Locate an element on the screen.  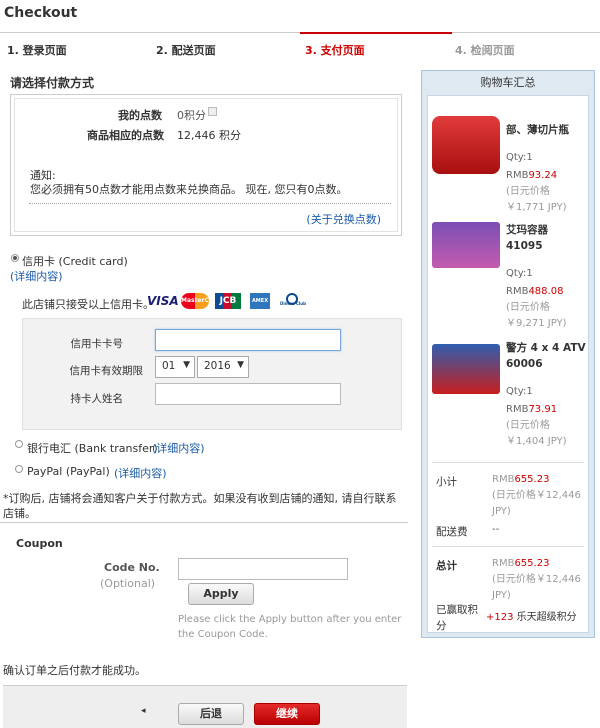
checkout-steps: 1. 登录页面 2. 配送页面 3. 支付页面 4. 检阅页面 is located at coordinates (300, 46).